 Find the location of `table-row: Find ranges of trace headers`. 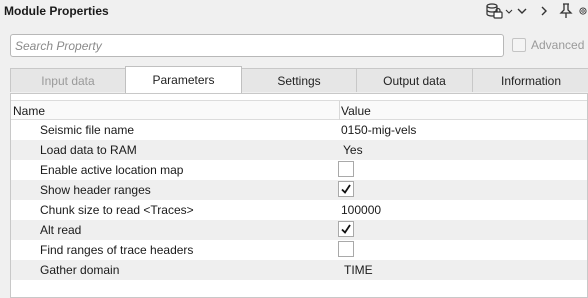

table-row: Find ranges of trace headers is located at coordinates (299, 250).